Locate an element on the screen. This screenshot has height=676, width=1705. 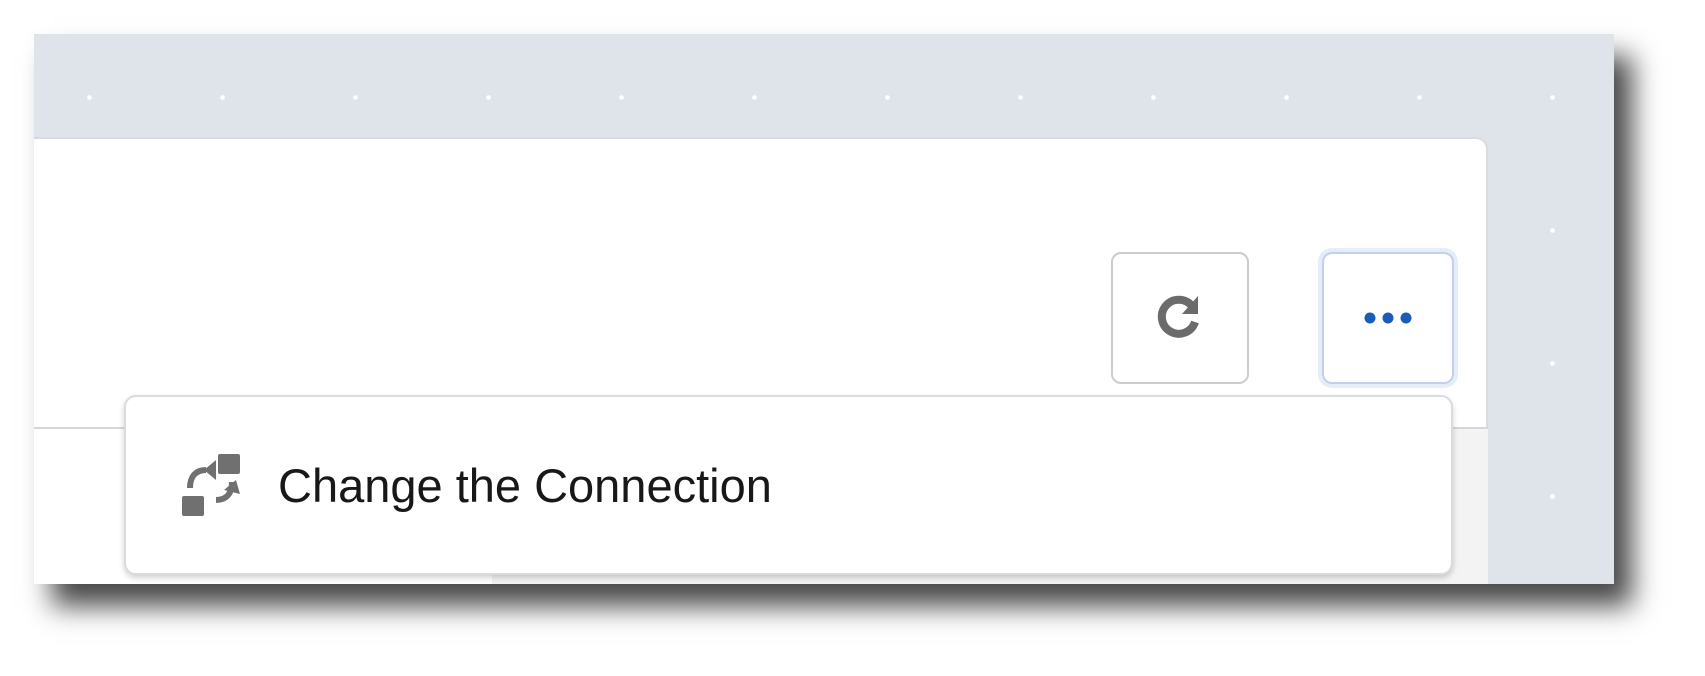
refresh-button is located at coordinates (1180, 318).